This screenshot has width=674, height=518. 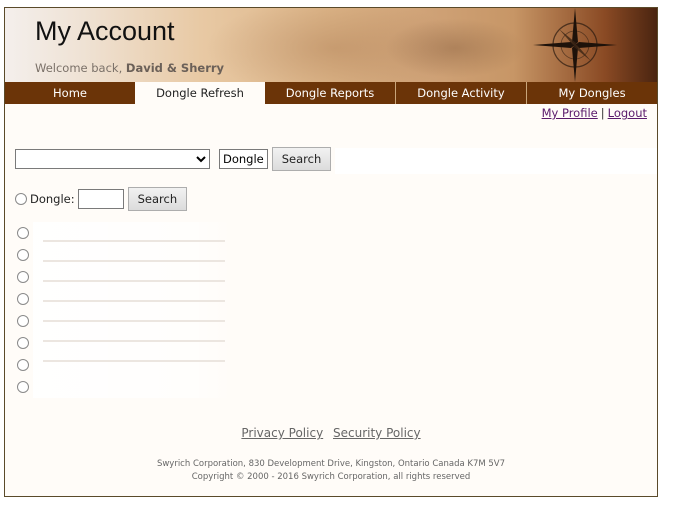 I want to click on tab-dongle-refresh: Dongle Refresh, so click(x=200, y=93).